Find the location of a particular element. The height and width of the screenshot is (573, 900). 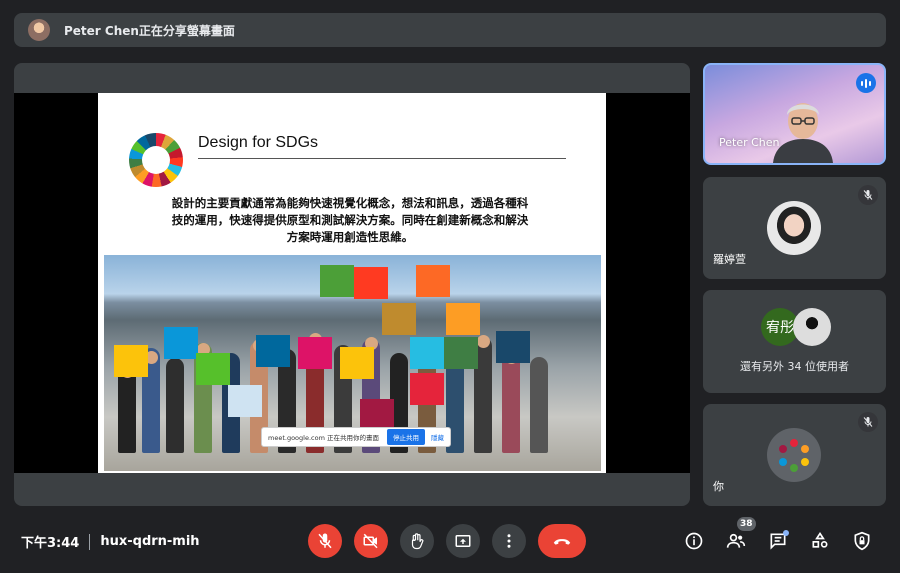

meeting-details-button is located at coordinates (694, 541).